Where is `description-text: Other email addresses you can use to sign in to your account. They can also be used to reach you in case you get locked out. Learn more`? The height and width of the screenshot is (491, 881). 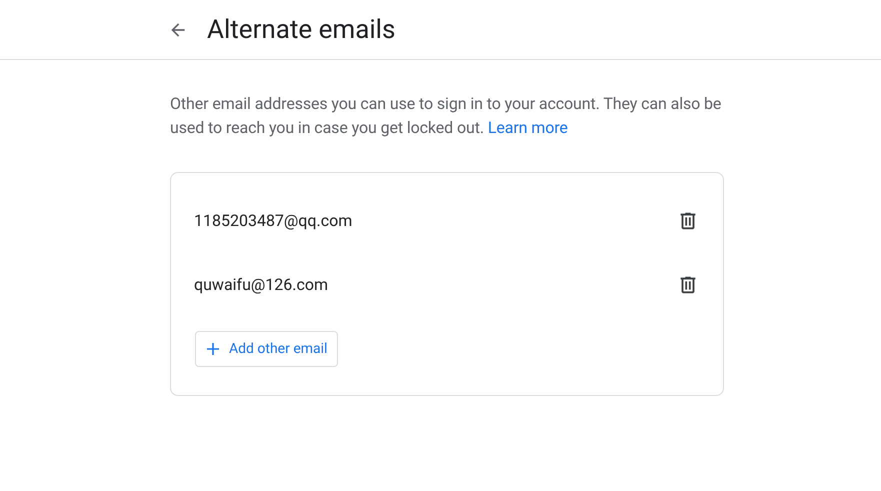
description-text: Other email addresses you can use to sign in to your account. They can also be used to reach you in case you get locked out. Learn more is located at coordinates (446, 116).